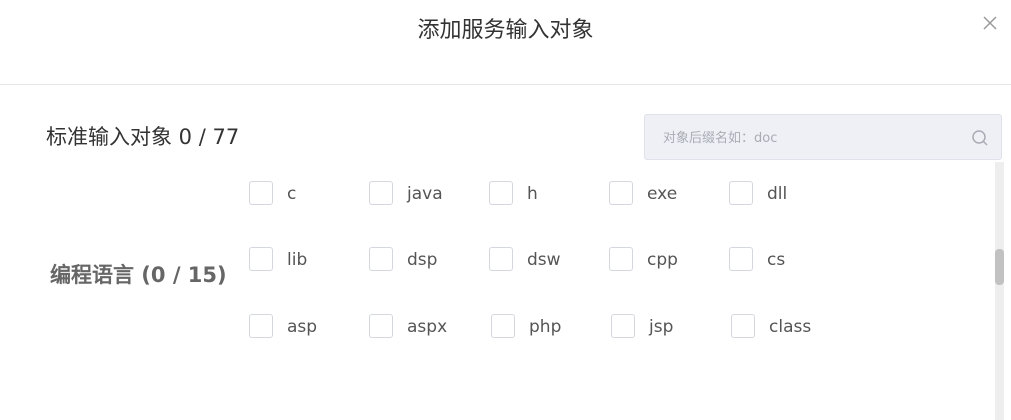  I want to click on checkbox-label: h, so click(532, 194).